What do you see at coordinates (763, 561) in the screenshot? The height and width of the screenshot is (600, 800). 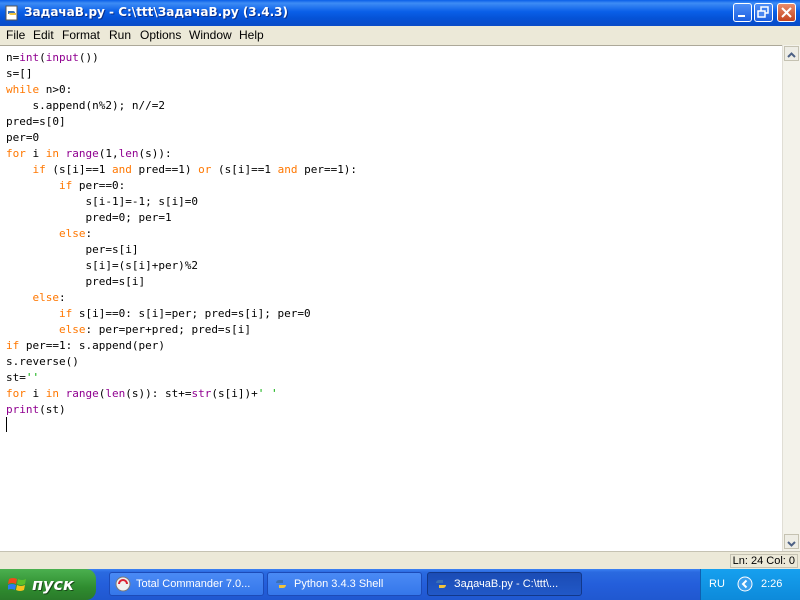 I see `cursor-position: Ln: 24 Col: 0` at bounding box center [763, 561].